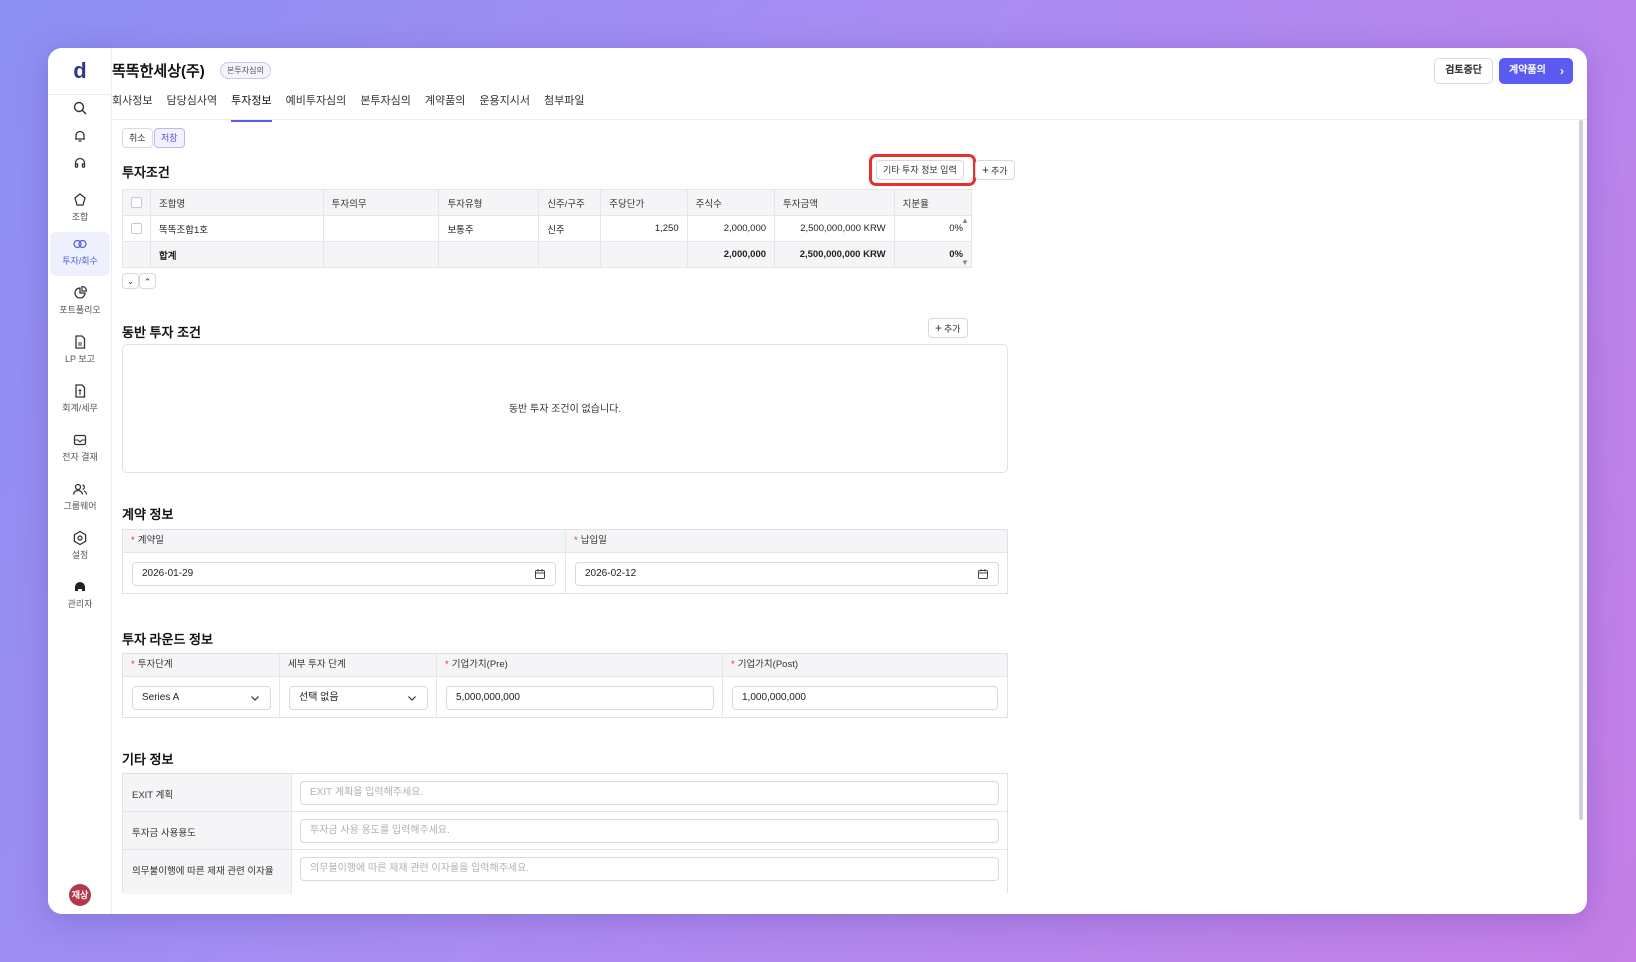 The height and width of the screenshot is (962, 1636). What do you see at coordinates (150, 540) in the screenshot?
I see `contract-date-label-text: 계약일` at bounding box center [150, 540].